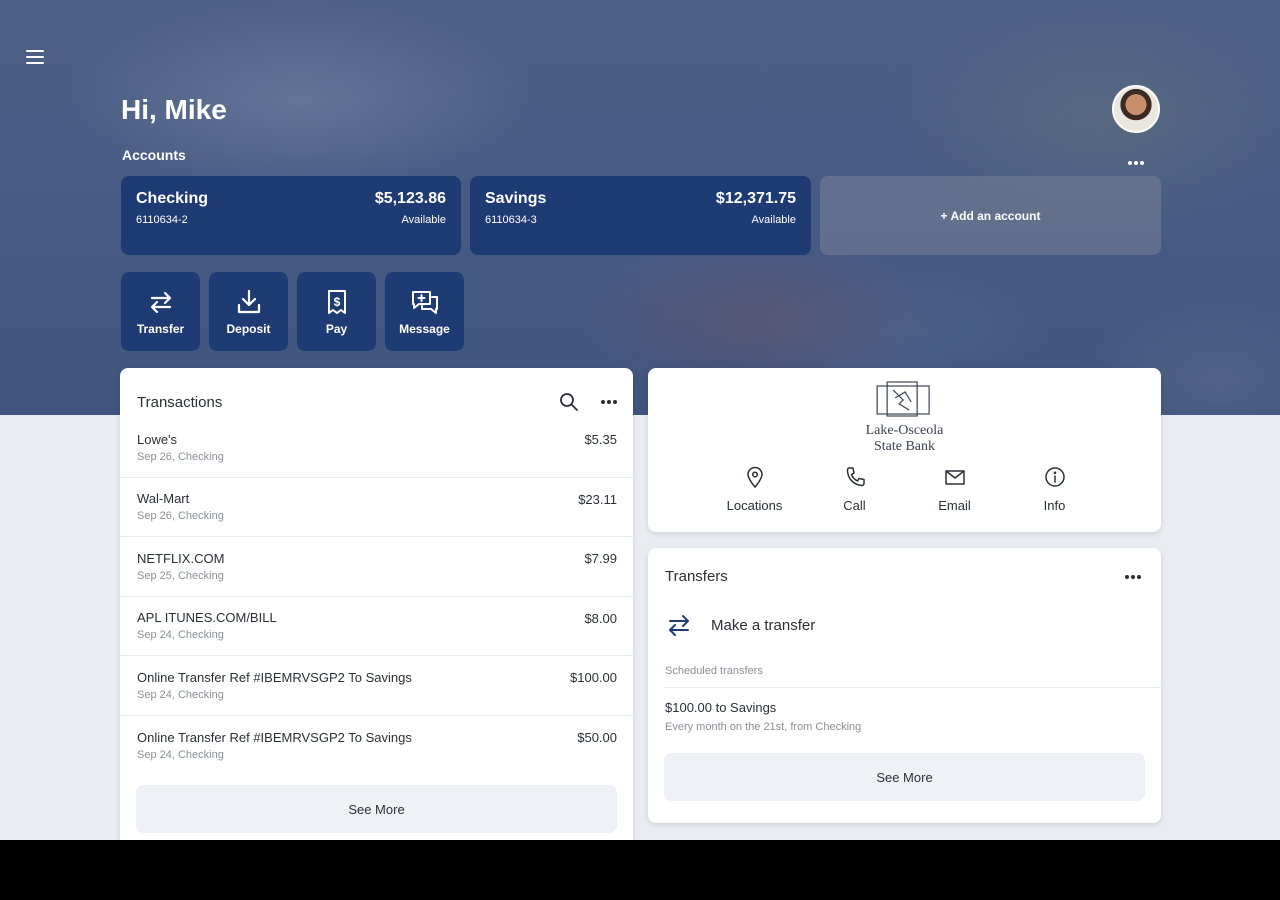 The height and width of the screenshot is (900, 1280). What do you see at coordinates (569, 402) in the screenshot?
I see `search-icon` at bounding box center [569, 402].